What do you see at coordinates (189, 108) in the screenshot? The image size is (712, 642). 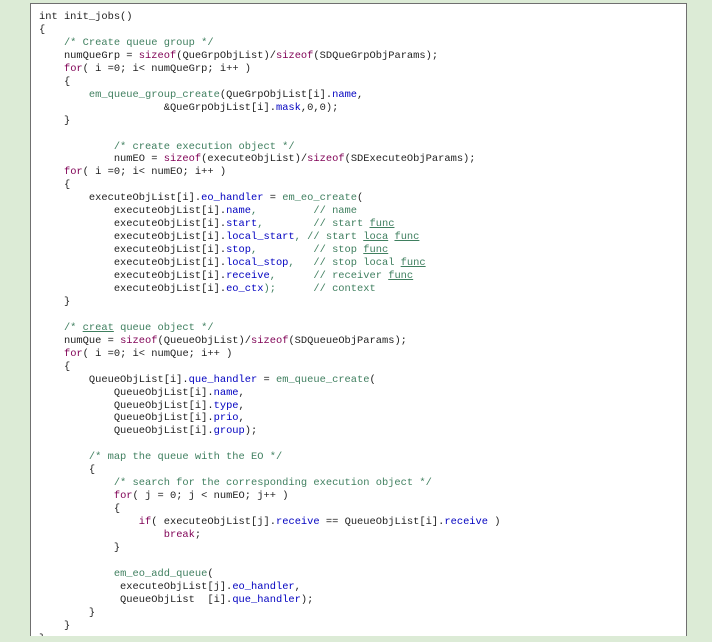 I see `code-line: &QueGrpObjList[i].mask,0,0);` at bounding box center [189, 108].